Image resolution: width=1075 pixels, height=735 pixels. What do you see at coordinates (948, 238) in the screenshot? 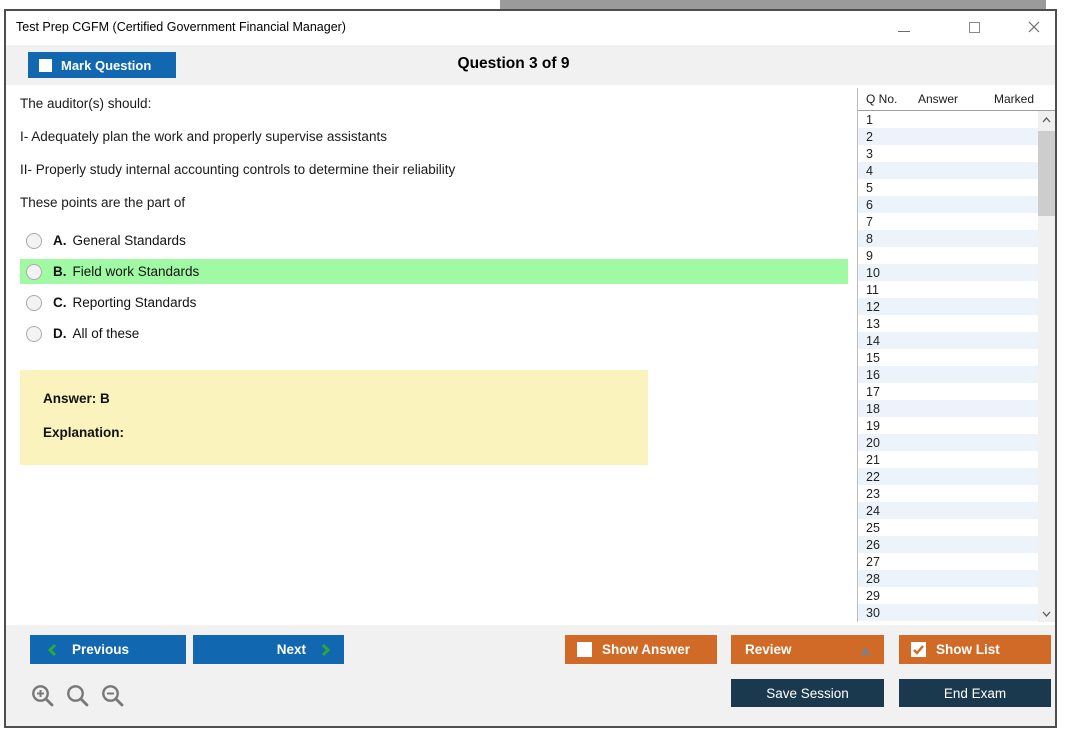
I see `question-list-row: 8` at bounding box center [948, 238].